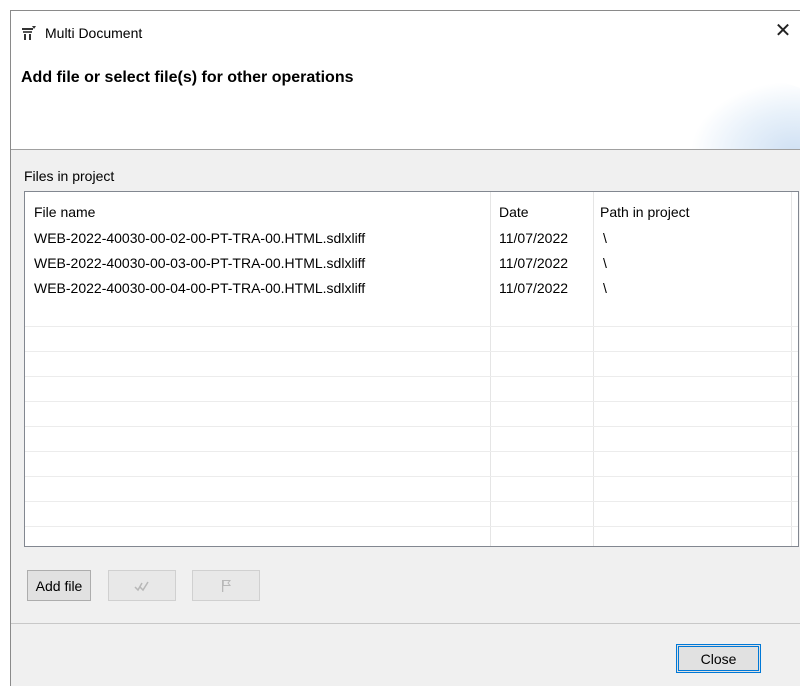 The height and width of the screenshot is (686, 800). I want to click on flag-icon, so click(227, 585).